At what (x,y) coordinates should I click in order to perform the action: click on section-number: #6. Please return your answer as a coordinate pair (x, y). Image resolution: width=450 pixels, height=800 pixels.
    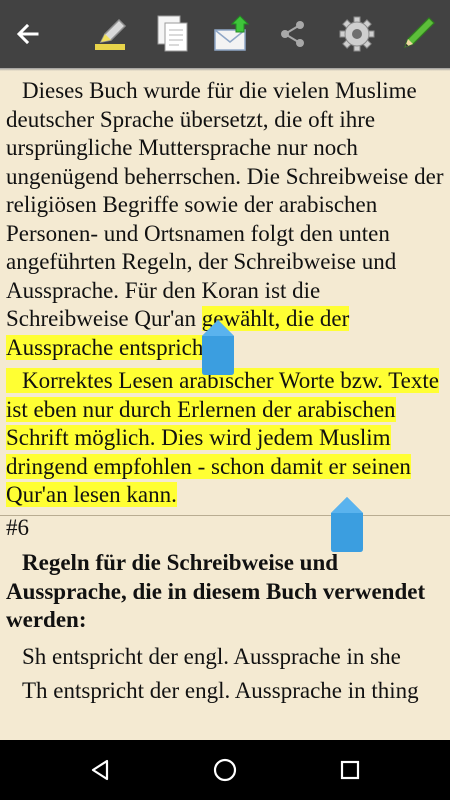
    Looking at the image, I should click on (17, 527).